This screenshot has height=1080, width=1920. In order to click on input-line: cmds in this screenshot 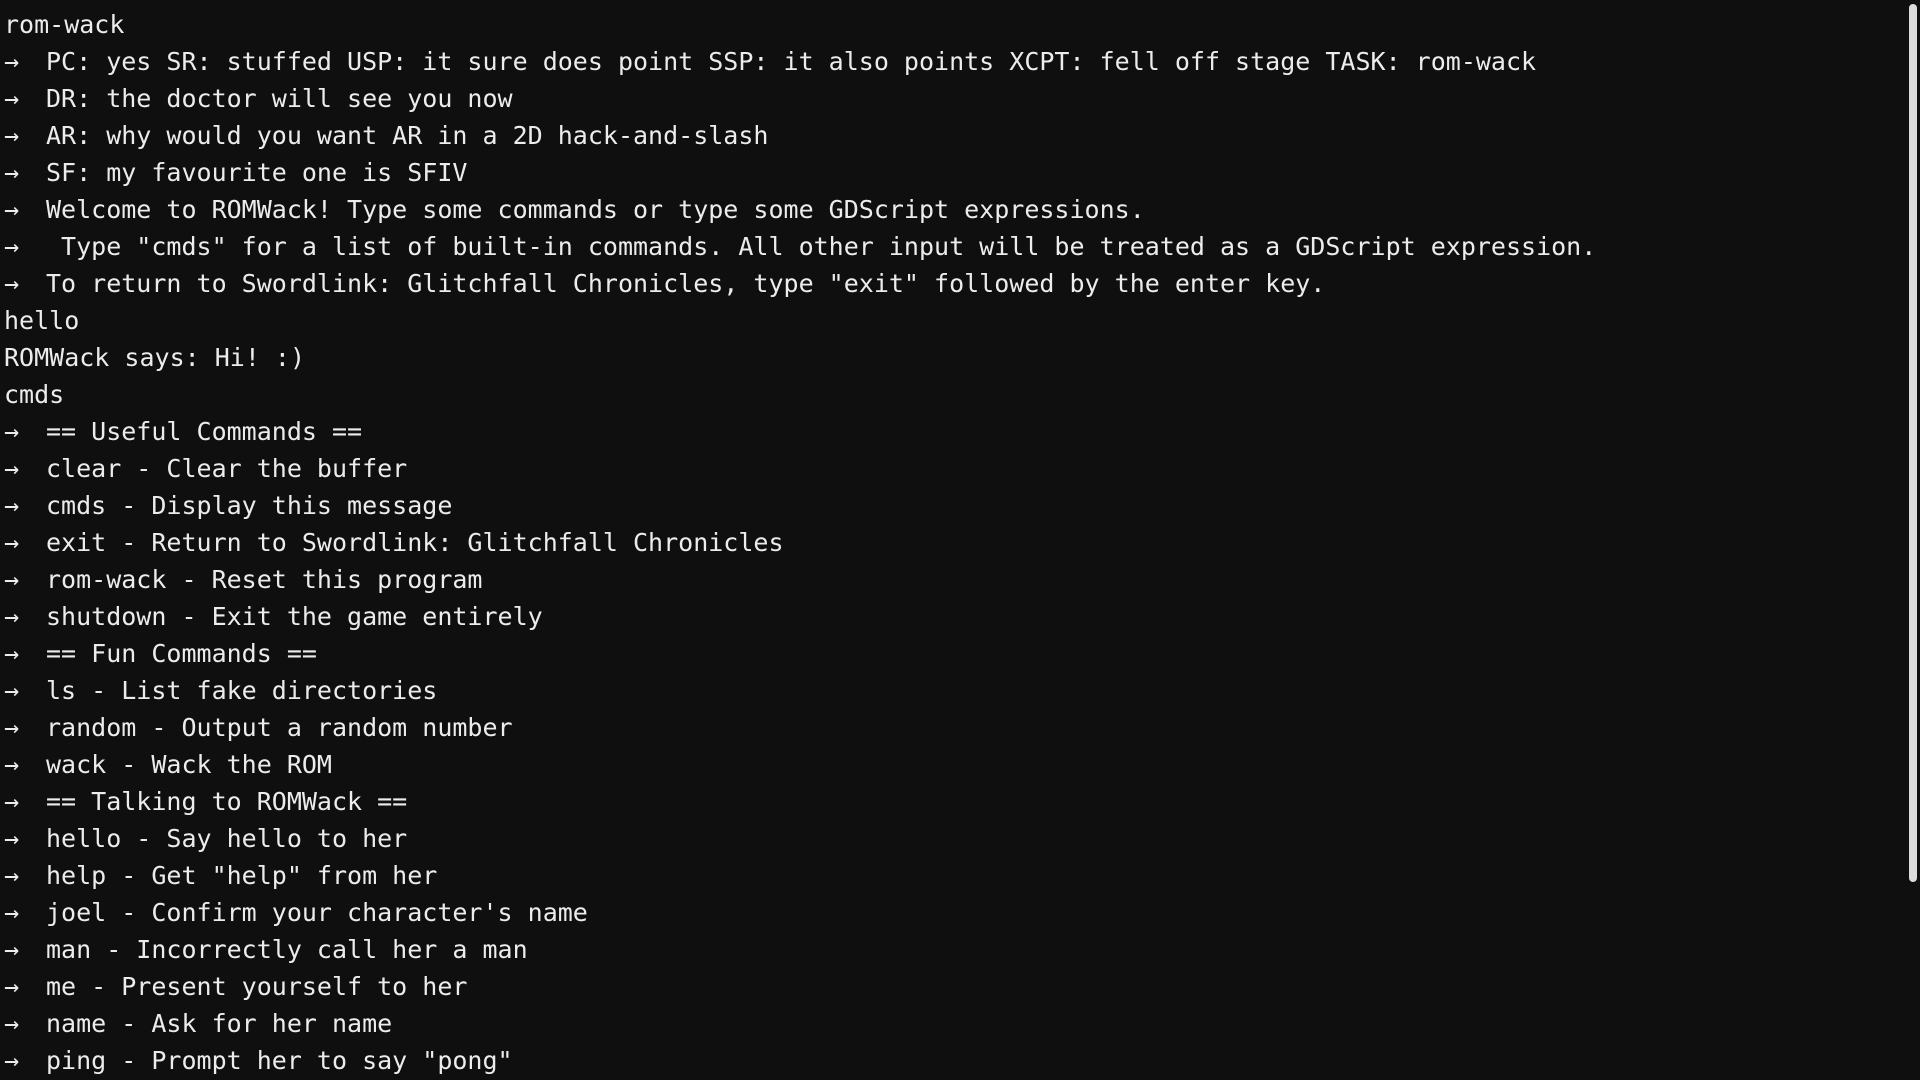, I will do `click(954, 394)`.